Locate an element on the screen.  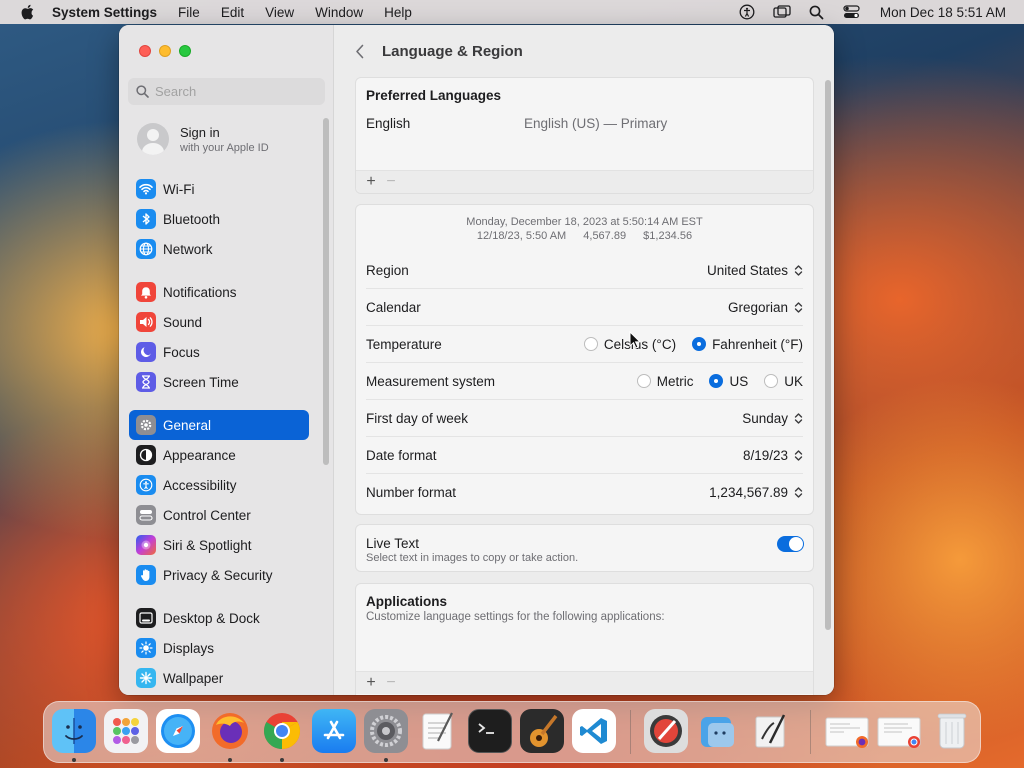
running-indicator is located at coordinates (230, 760).